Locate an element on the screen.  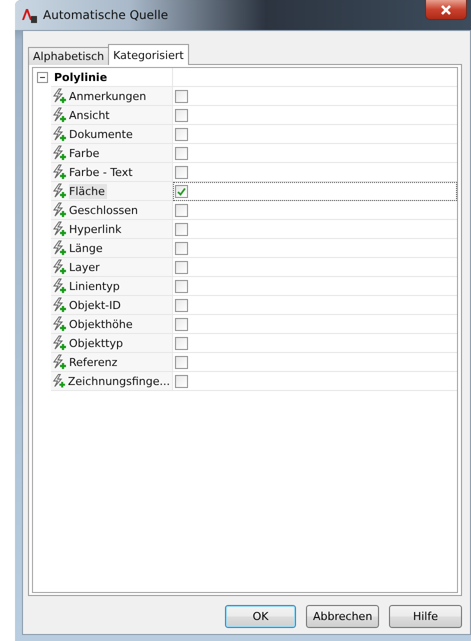
dialog-button: Abbrechen is located at coordinates (342, 616).